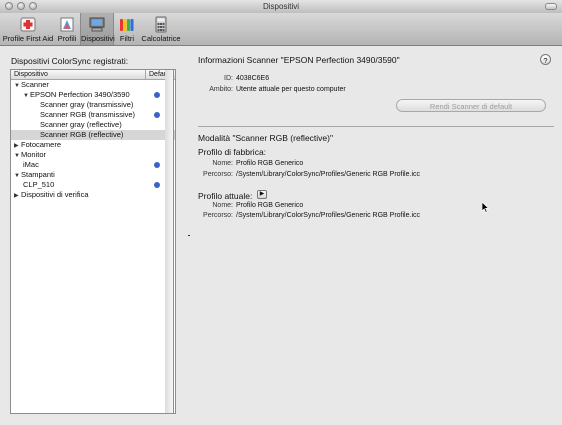  Describe the element at coordinates (471, 105) in the screenshot. I see `make-default-button: Rendi Scanner di default` at that location.